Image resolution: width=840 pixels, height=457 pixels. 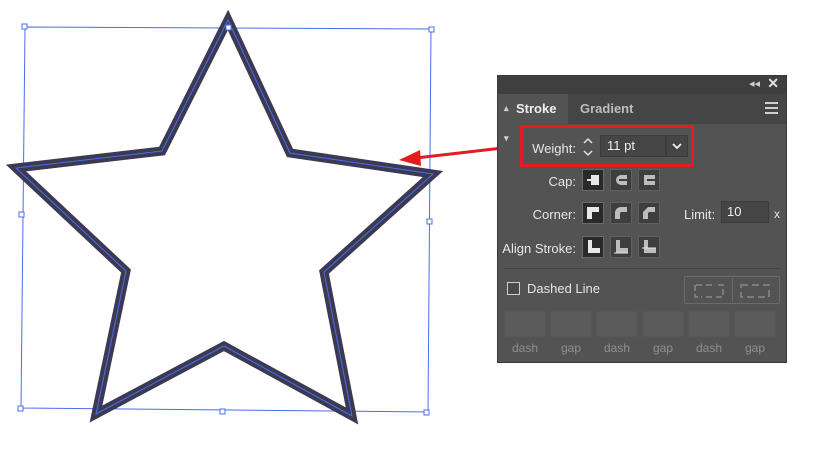 I want to click on weight-dropdown, so click(x=677, y=146).